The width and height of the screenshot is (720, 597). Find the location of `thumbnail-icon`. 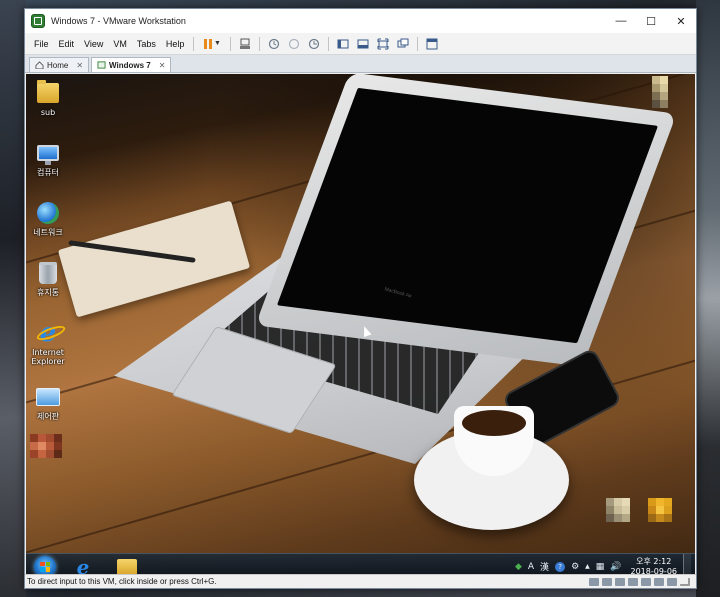

thumbnail-icon is located at coordinates (363, 43).